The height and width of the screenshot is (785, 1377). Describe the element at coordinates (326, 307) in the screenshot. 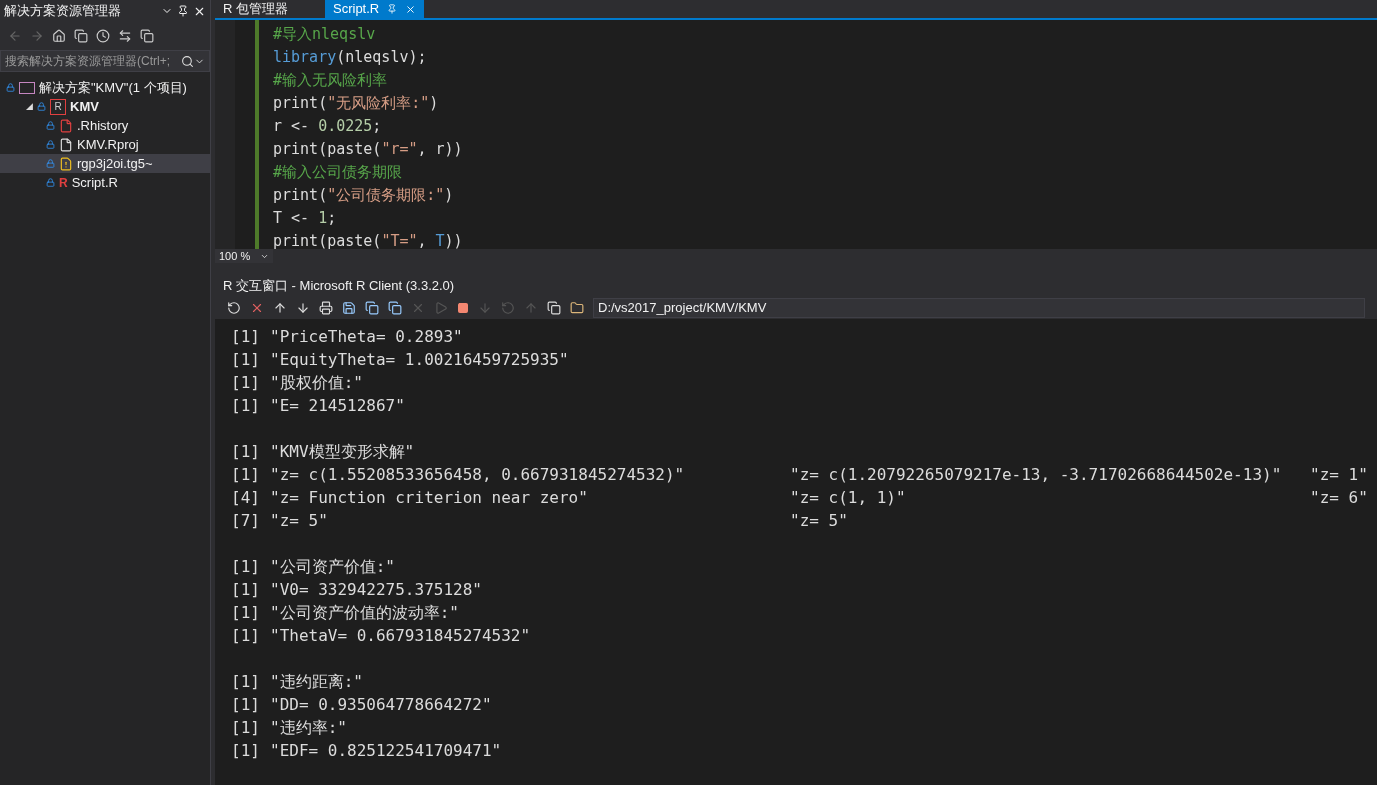

I see `printer-icon` at that location.